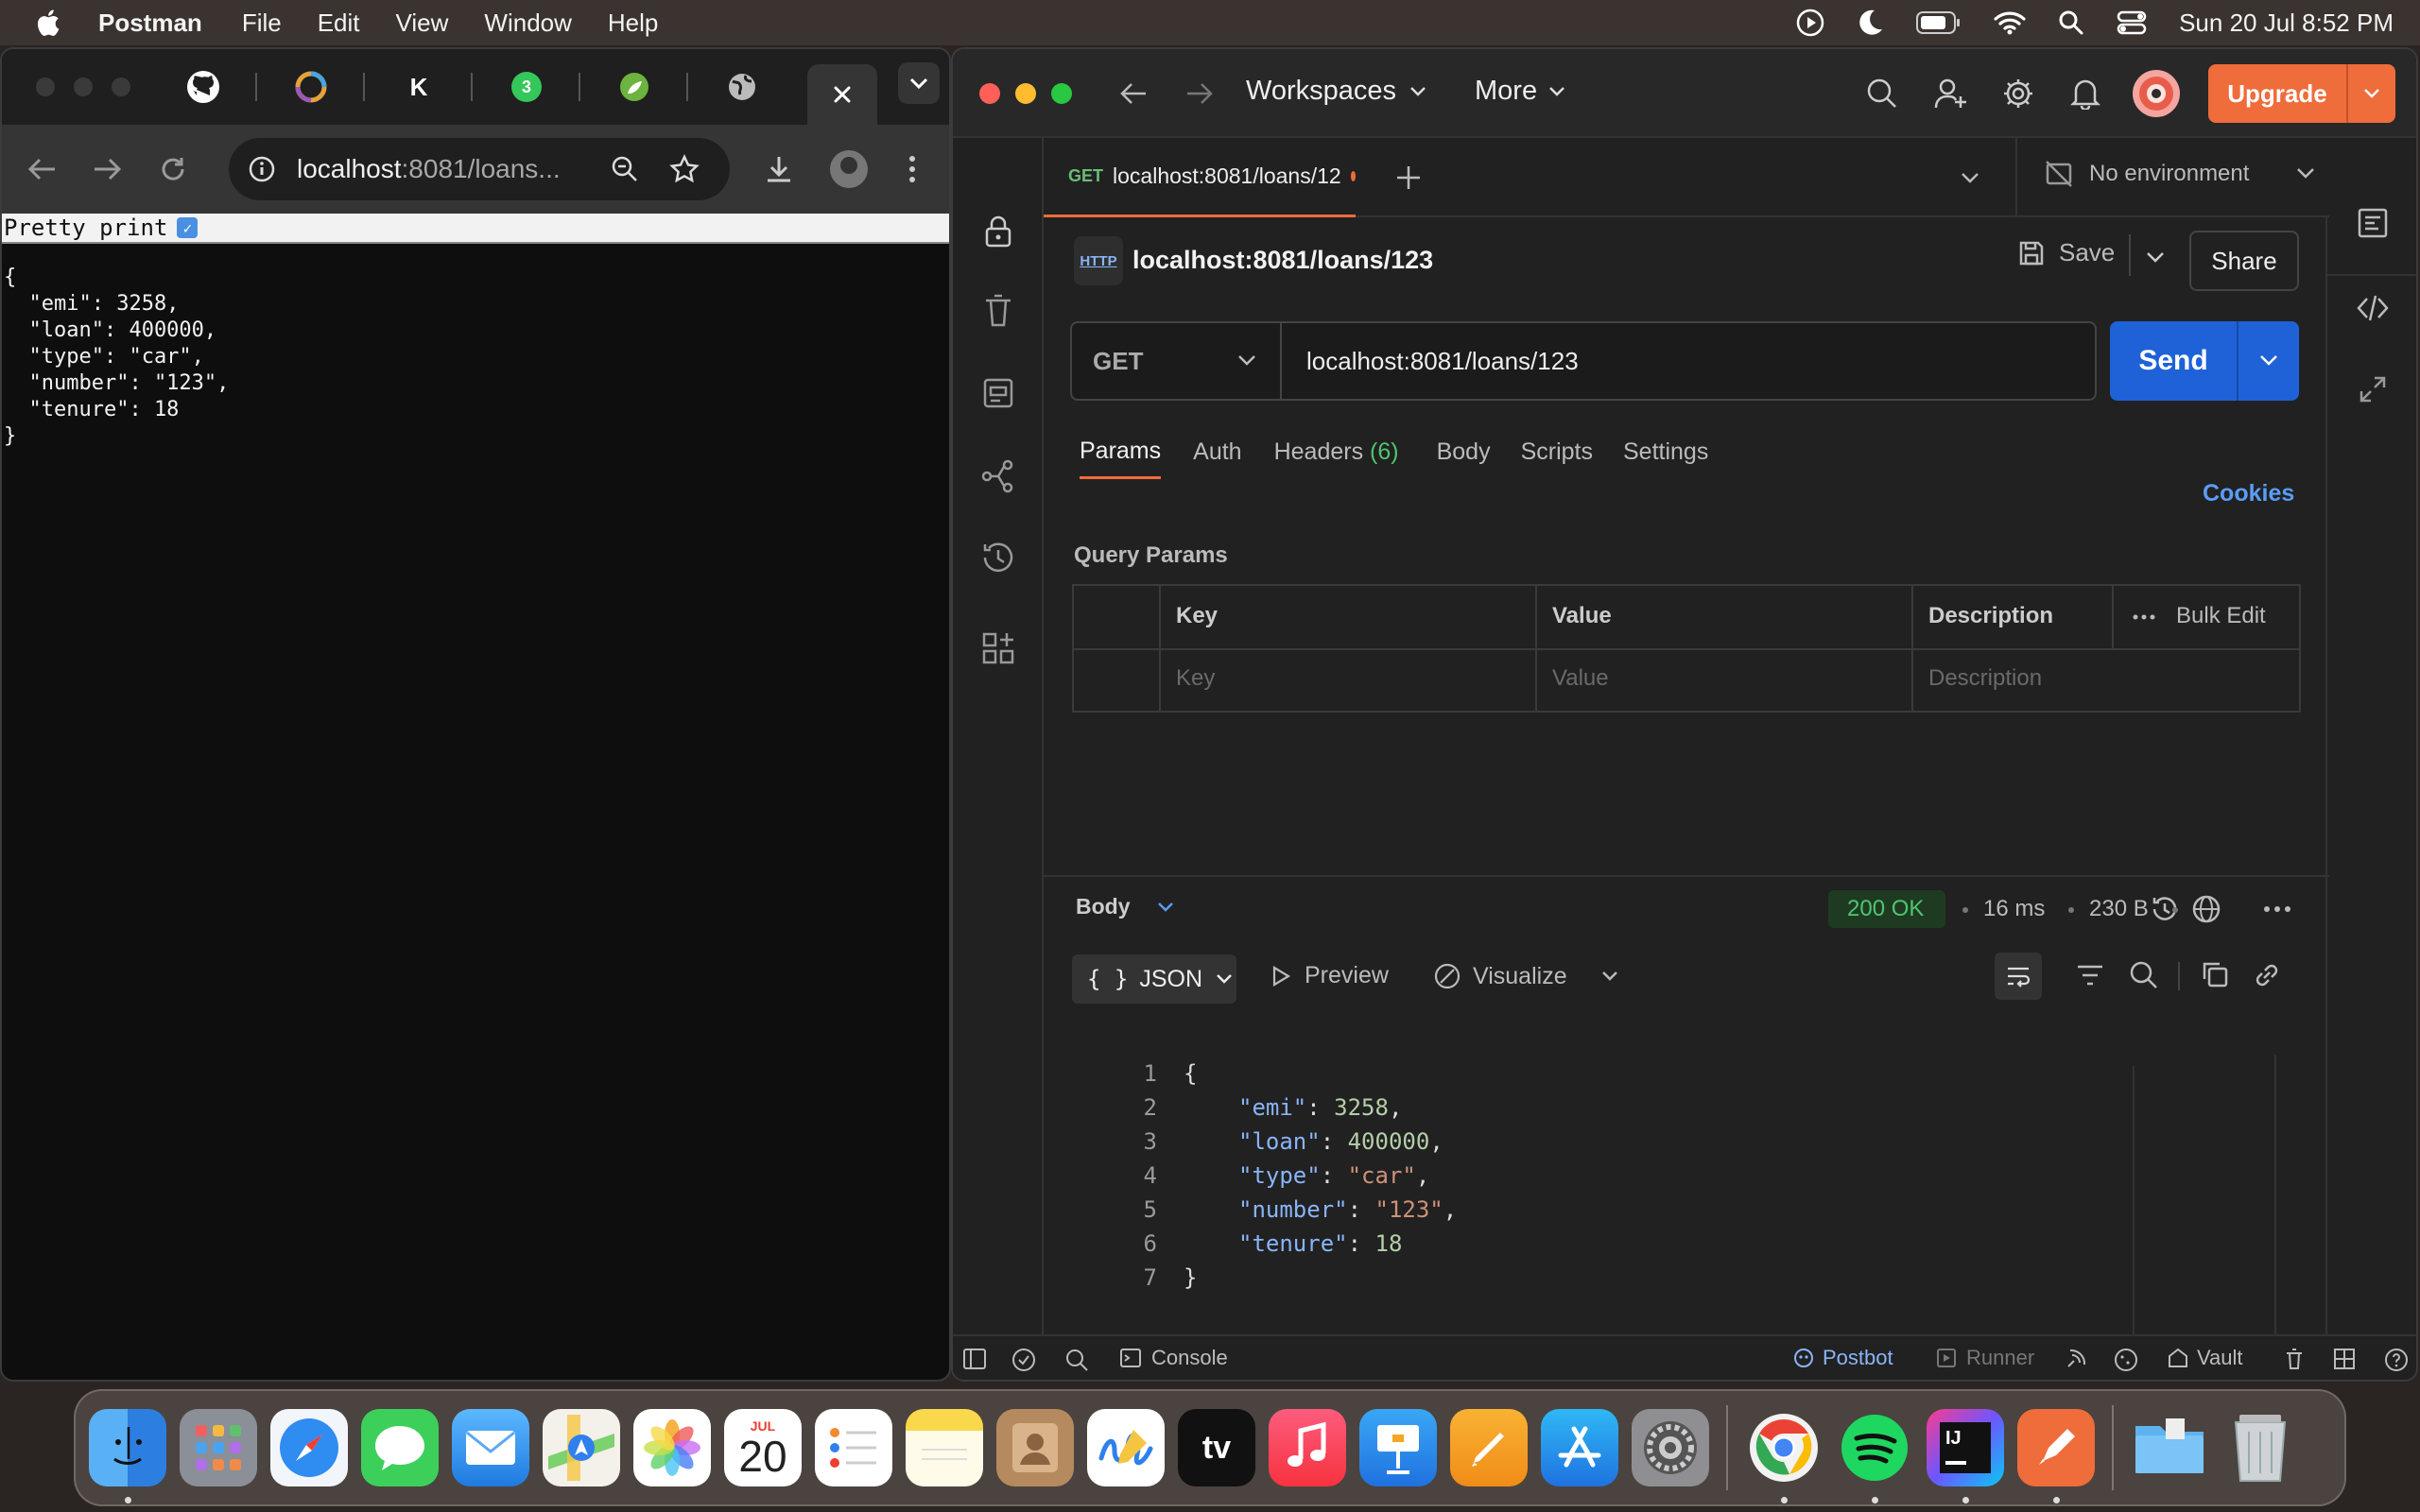  I want to click on tab-github, so click(203, 87).